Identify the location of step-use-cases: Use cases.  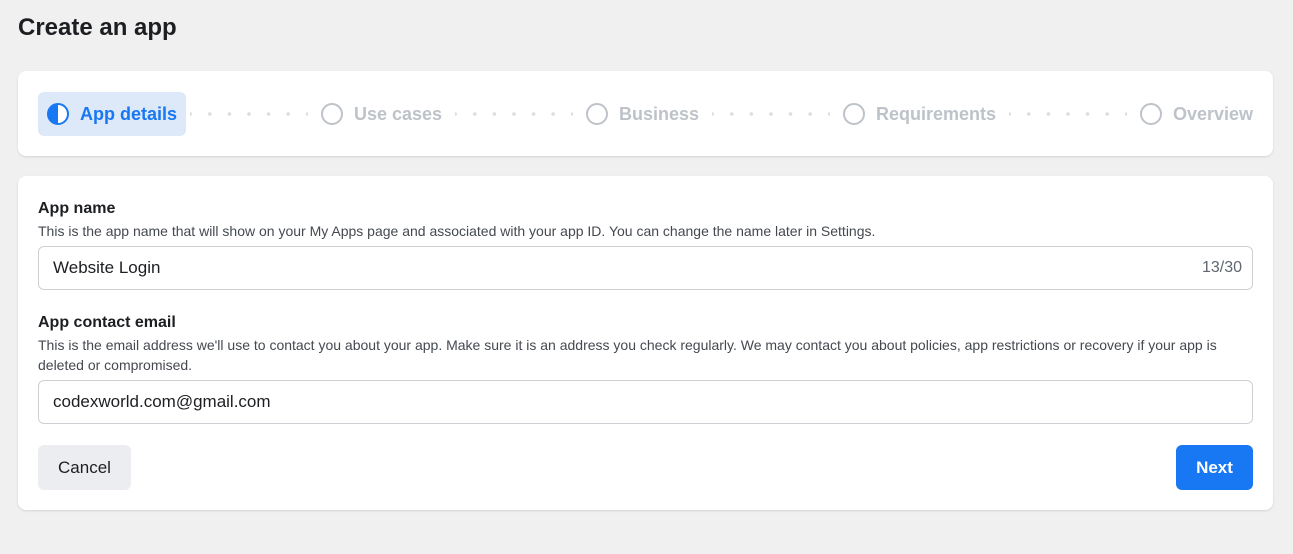
(381, 114).